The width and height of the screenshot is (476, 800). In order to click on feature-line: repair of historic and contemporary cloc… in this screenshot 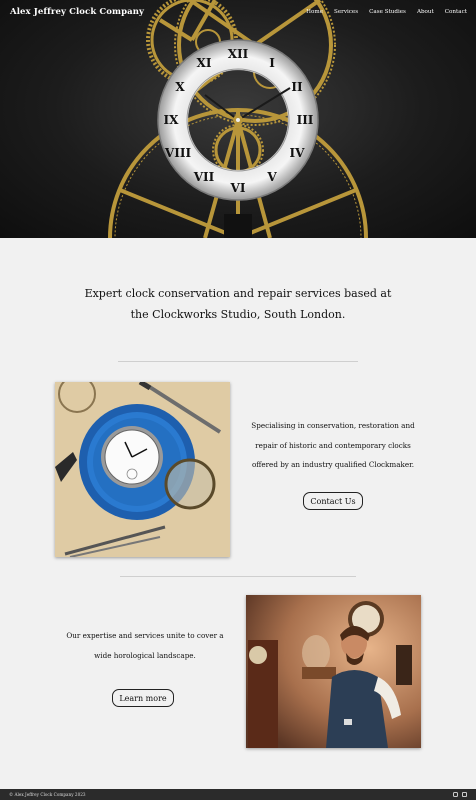, I will do `click(333, 445)`.